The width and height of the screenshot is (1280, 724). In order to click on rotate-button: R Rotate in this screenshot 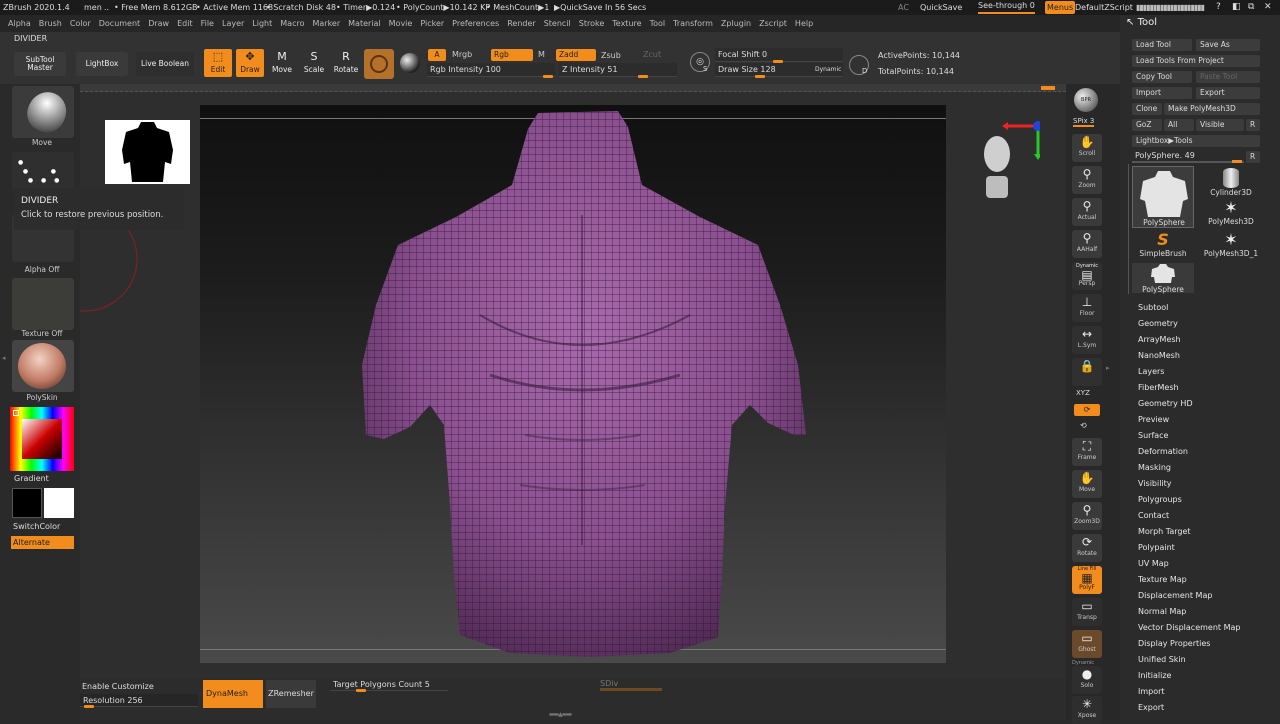, I will do `click(346, 63)`.